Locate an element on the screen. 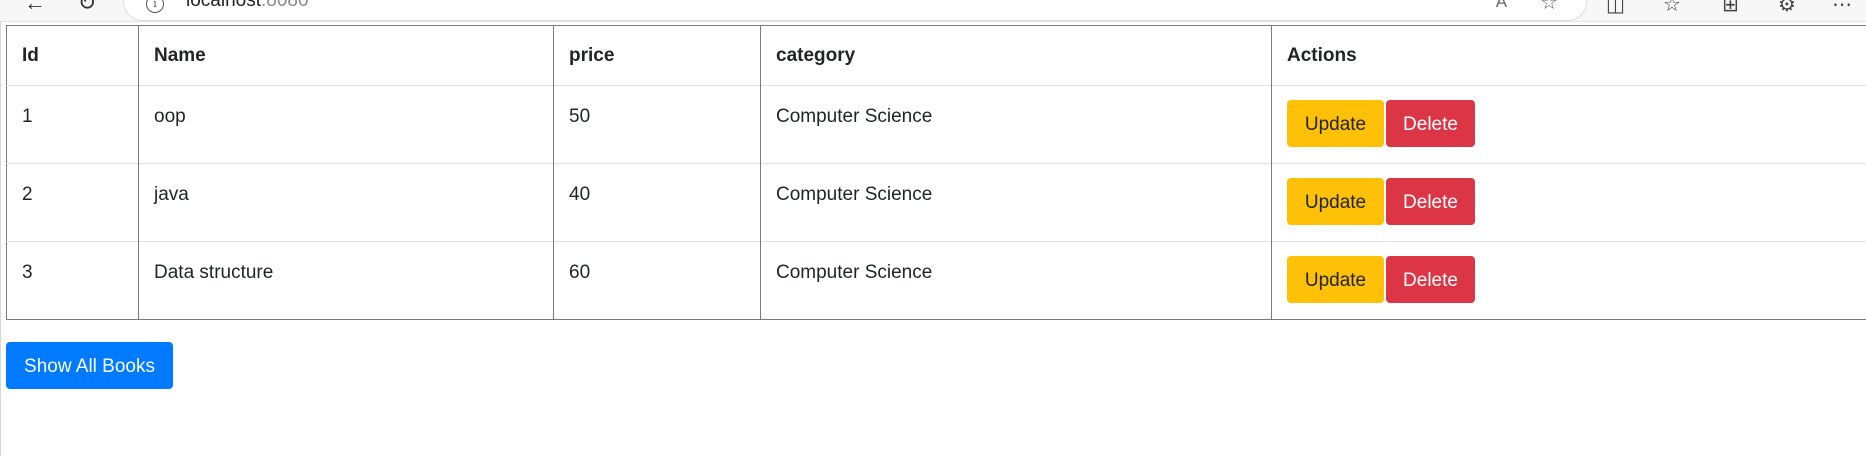 The width and height of the screenshot is (1866, 456). cell-name: Data structure is located at coordinates (346, 280).